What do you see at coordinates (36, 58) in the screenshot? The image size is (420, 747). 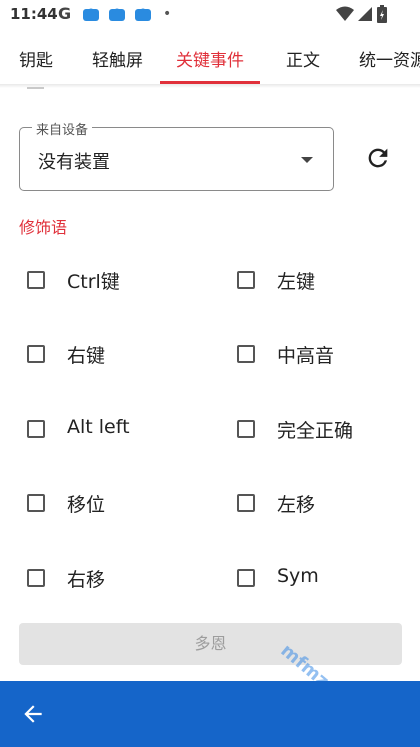 I see `tab-keys: 钥匙` at bounding box center [36, 58].